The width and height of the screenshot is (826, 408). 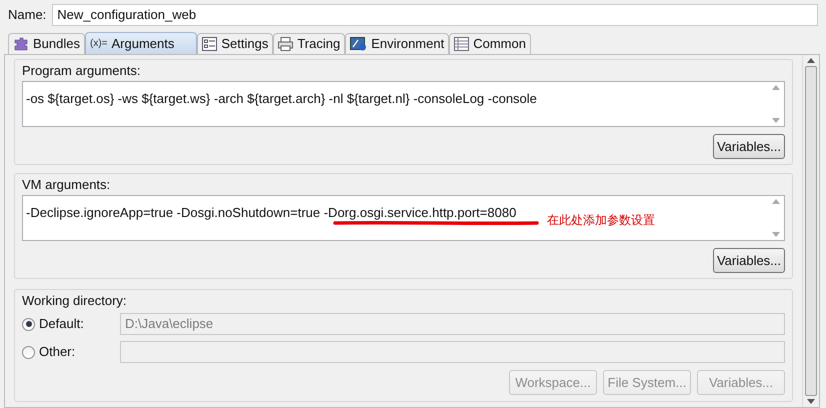 I want to click on list-icon, so click(x=210, y=44).